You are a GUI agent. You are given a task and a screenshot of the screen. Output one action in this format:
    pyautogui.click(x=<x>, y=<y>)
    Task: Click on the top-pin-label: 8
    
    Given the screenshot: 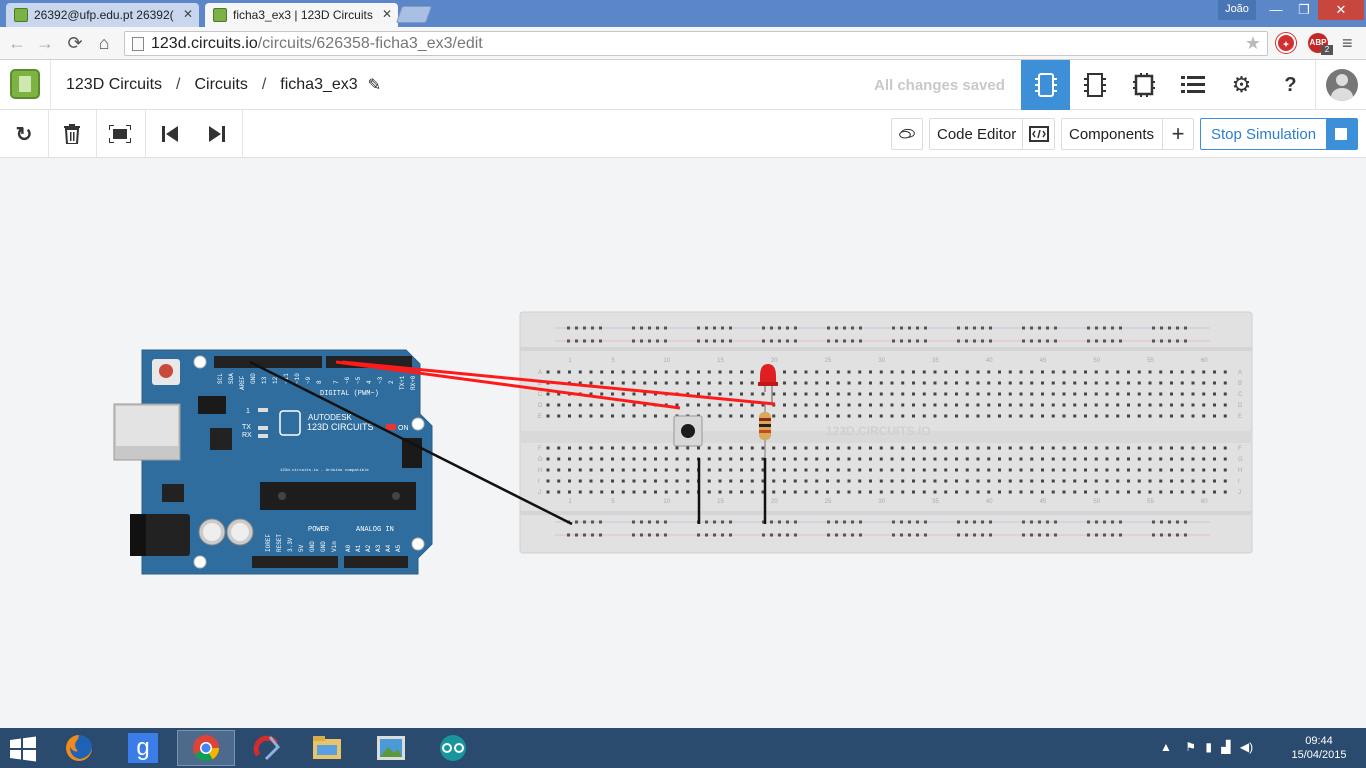 What is the action you would take?
    pyautogui.click(x=319, y=382)
    